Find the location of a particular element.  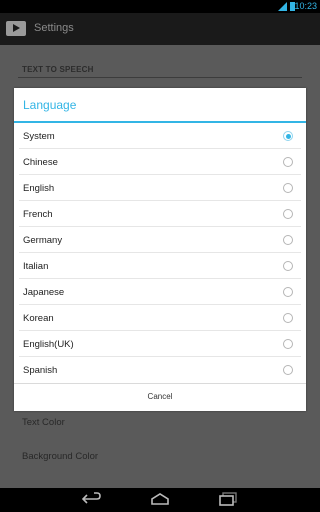

signal-icon is located at coordinates (282, 6).